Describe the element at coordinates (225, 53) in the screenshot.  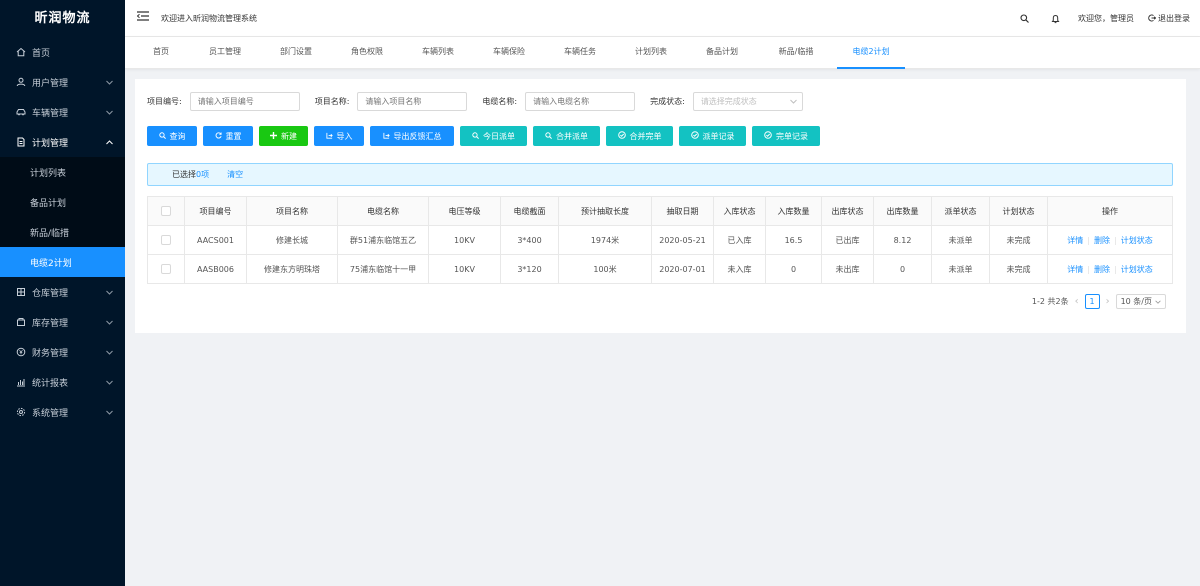
I see `tab-employees: 员工管理` at that location.